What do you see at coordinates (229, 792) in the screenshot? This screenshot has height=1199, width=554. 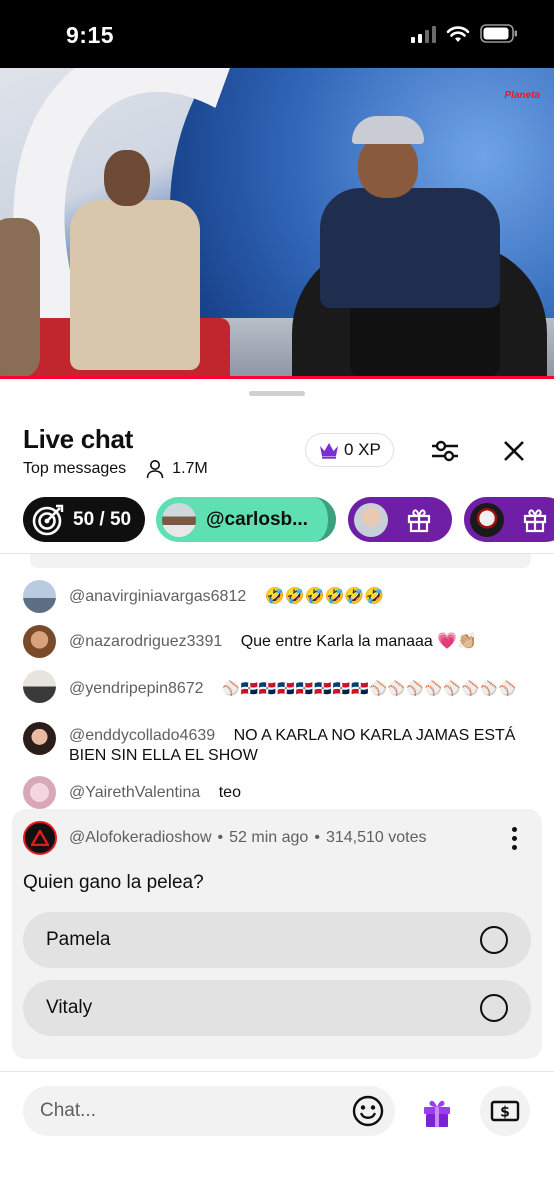 I see `message-text: teo` at bounding box center [229, 792].